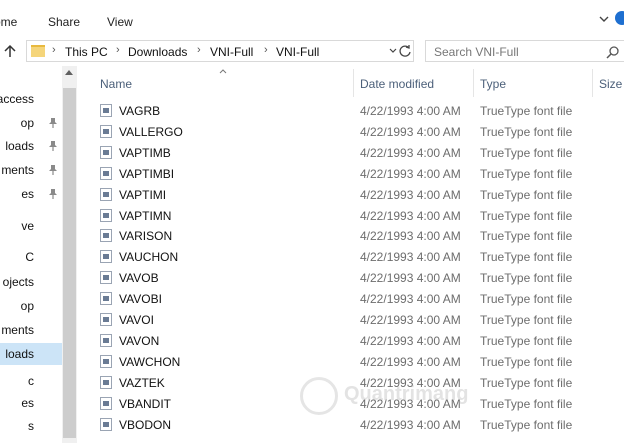 This screenshot has width=624, height=443. I want to click on nav-item: s, so click(31, 426).